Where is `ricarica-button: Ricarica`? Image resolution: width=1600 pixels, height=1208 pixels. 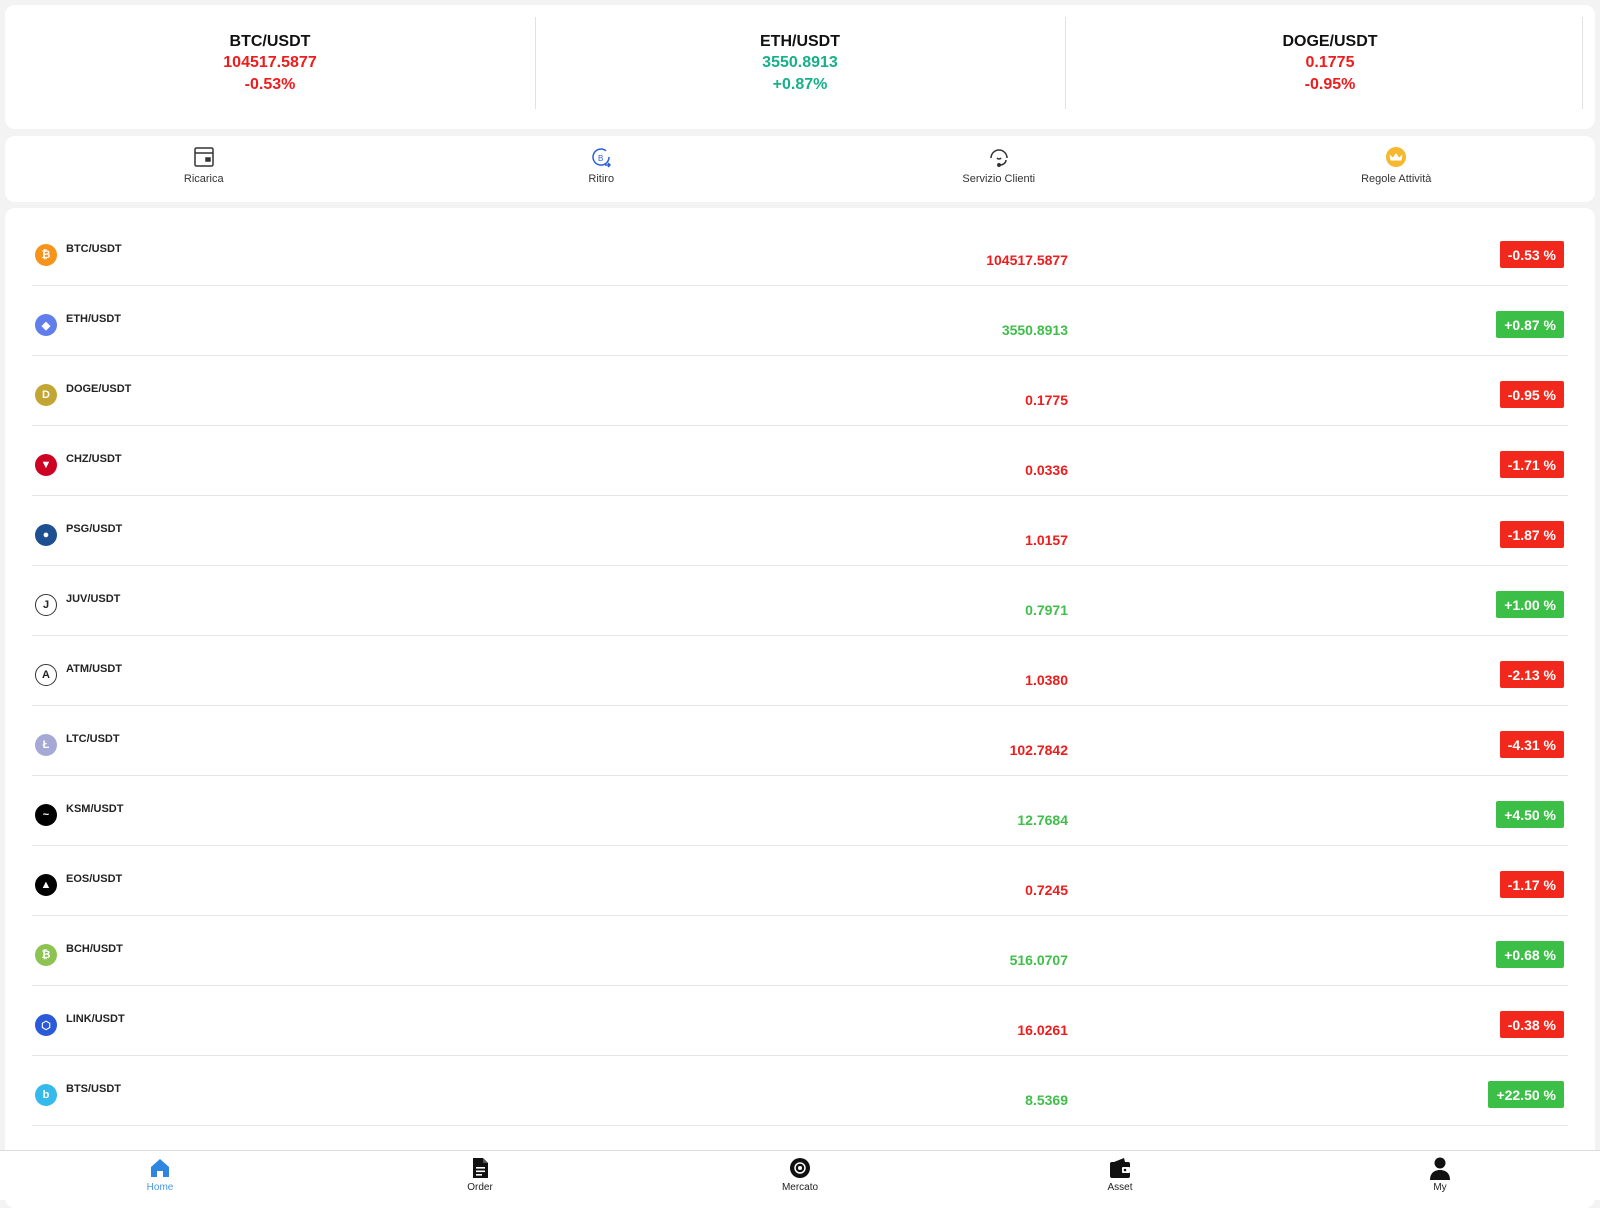 ricarica-button: Ricarica is located at coordinates (204, 169).